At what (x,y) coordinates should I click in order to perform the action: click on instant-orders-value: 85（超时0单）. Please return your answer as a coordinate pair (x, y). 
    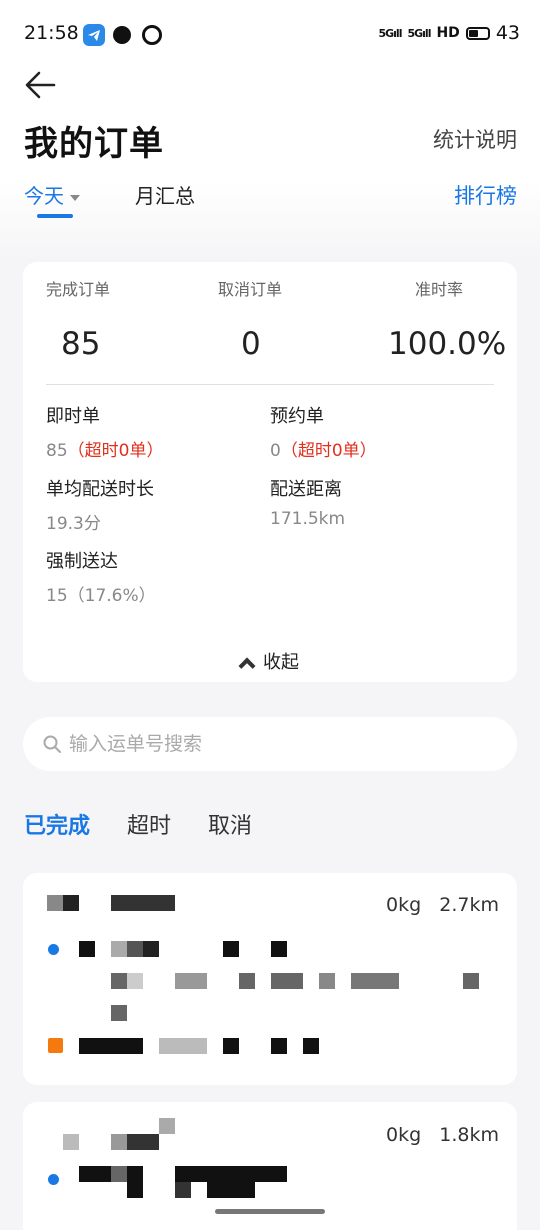
    Looking at the image, I should click on (105, 451).